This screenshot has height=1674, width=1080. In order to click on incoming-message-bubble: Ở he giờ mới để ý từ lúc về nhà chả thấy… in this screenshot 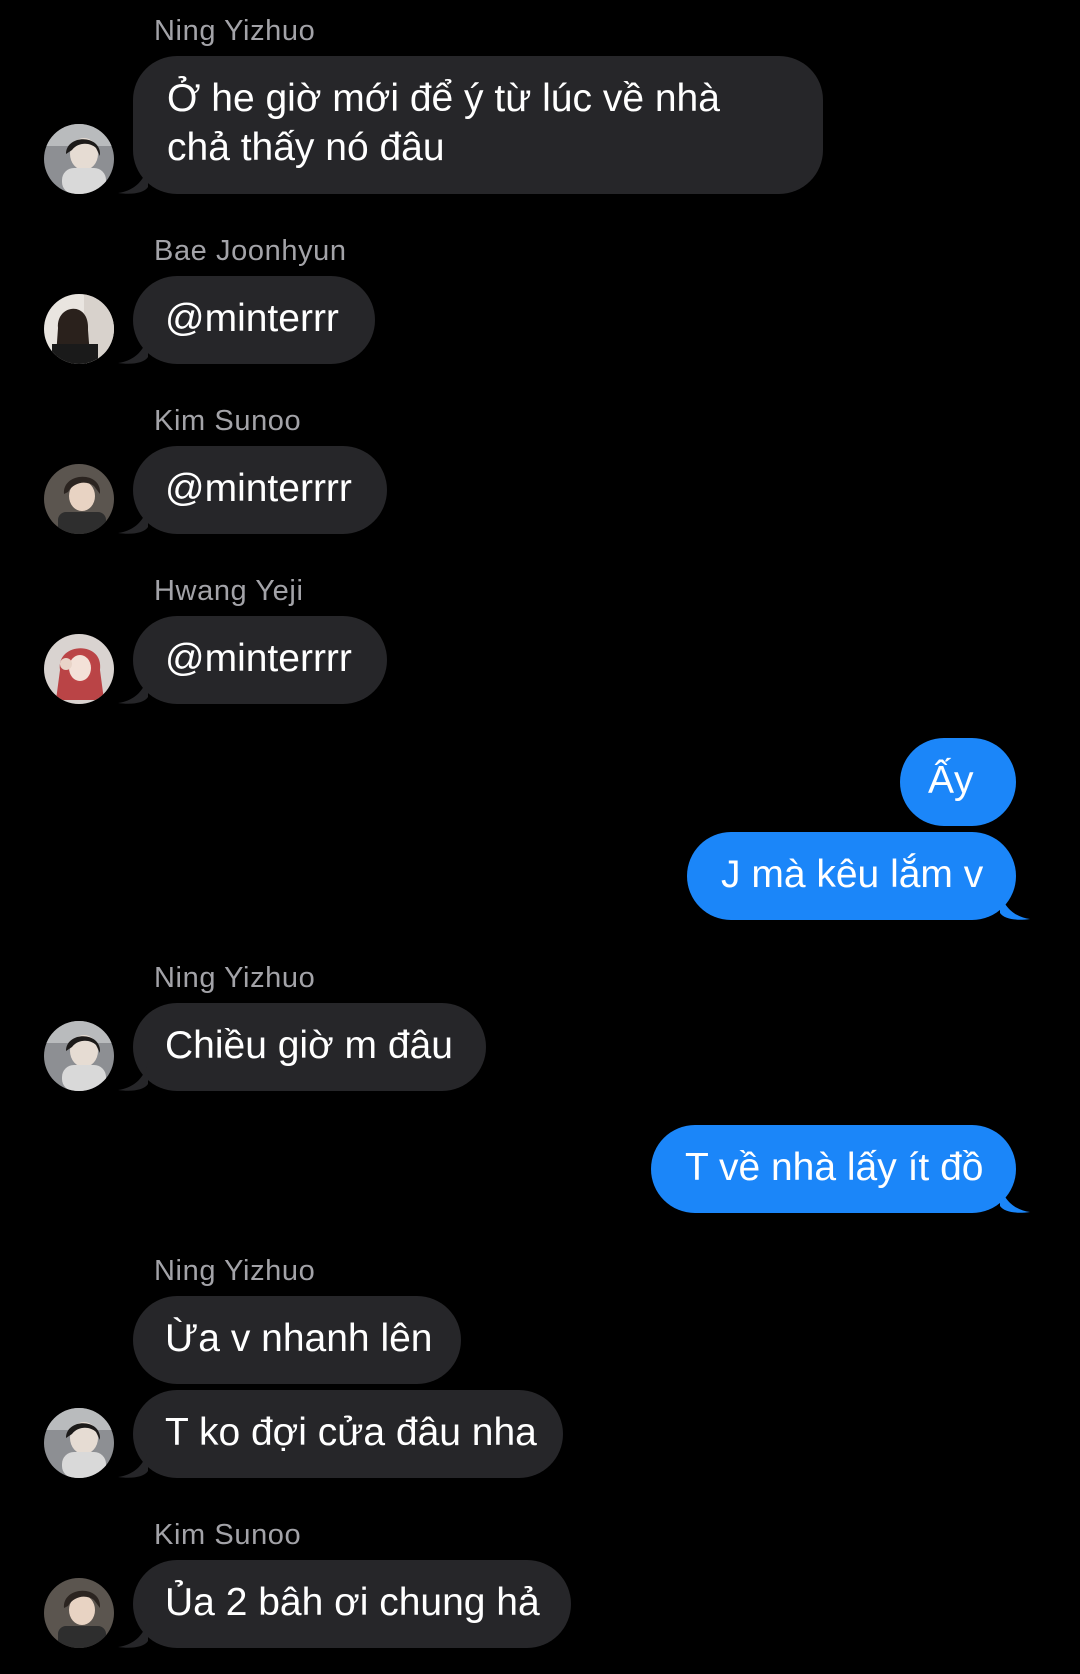, I will do `click(478, 125)`.